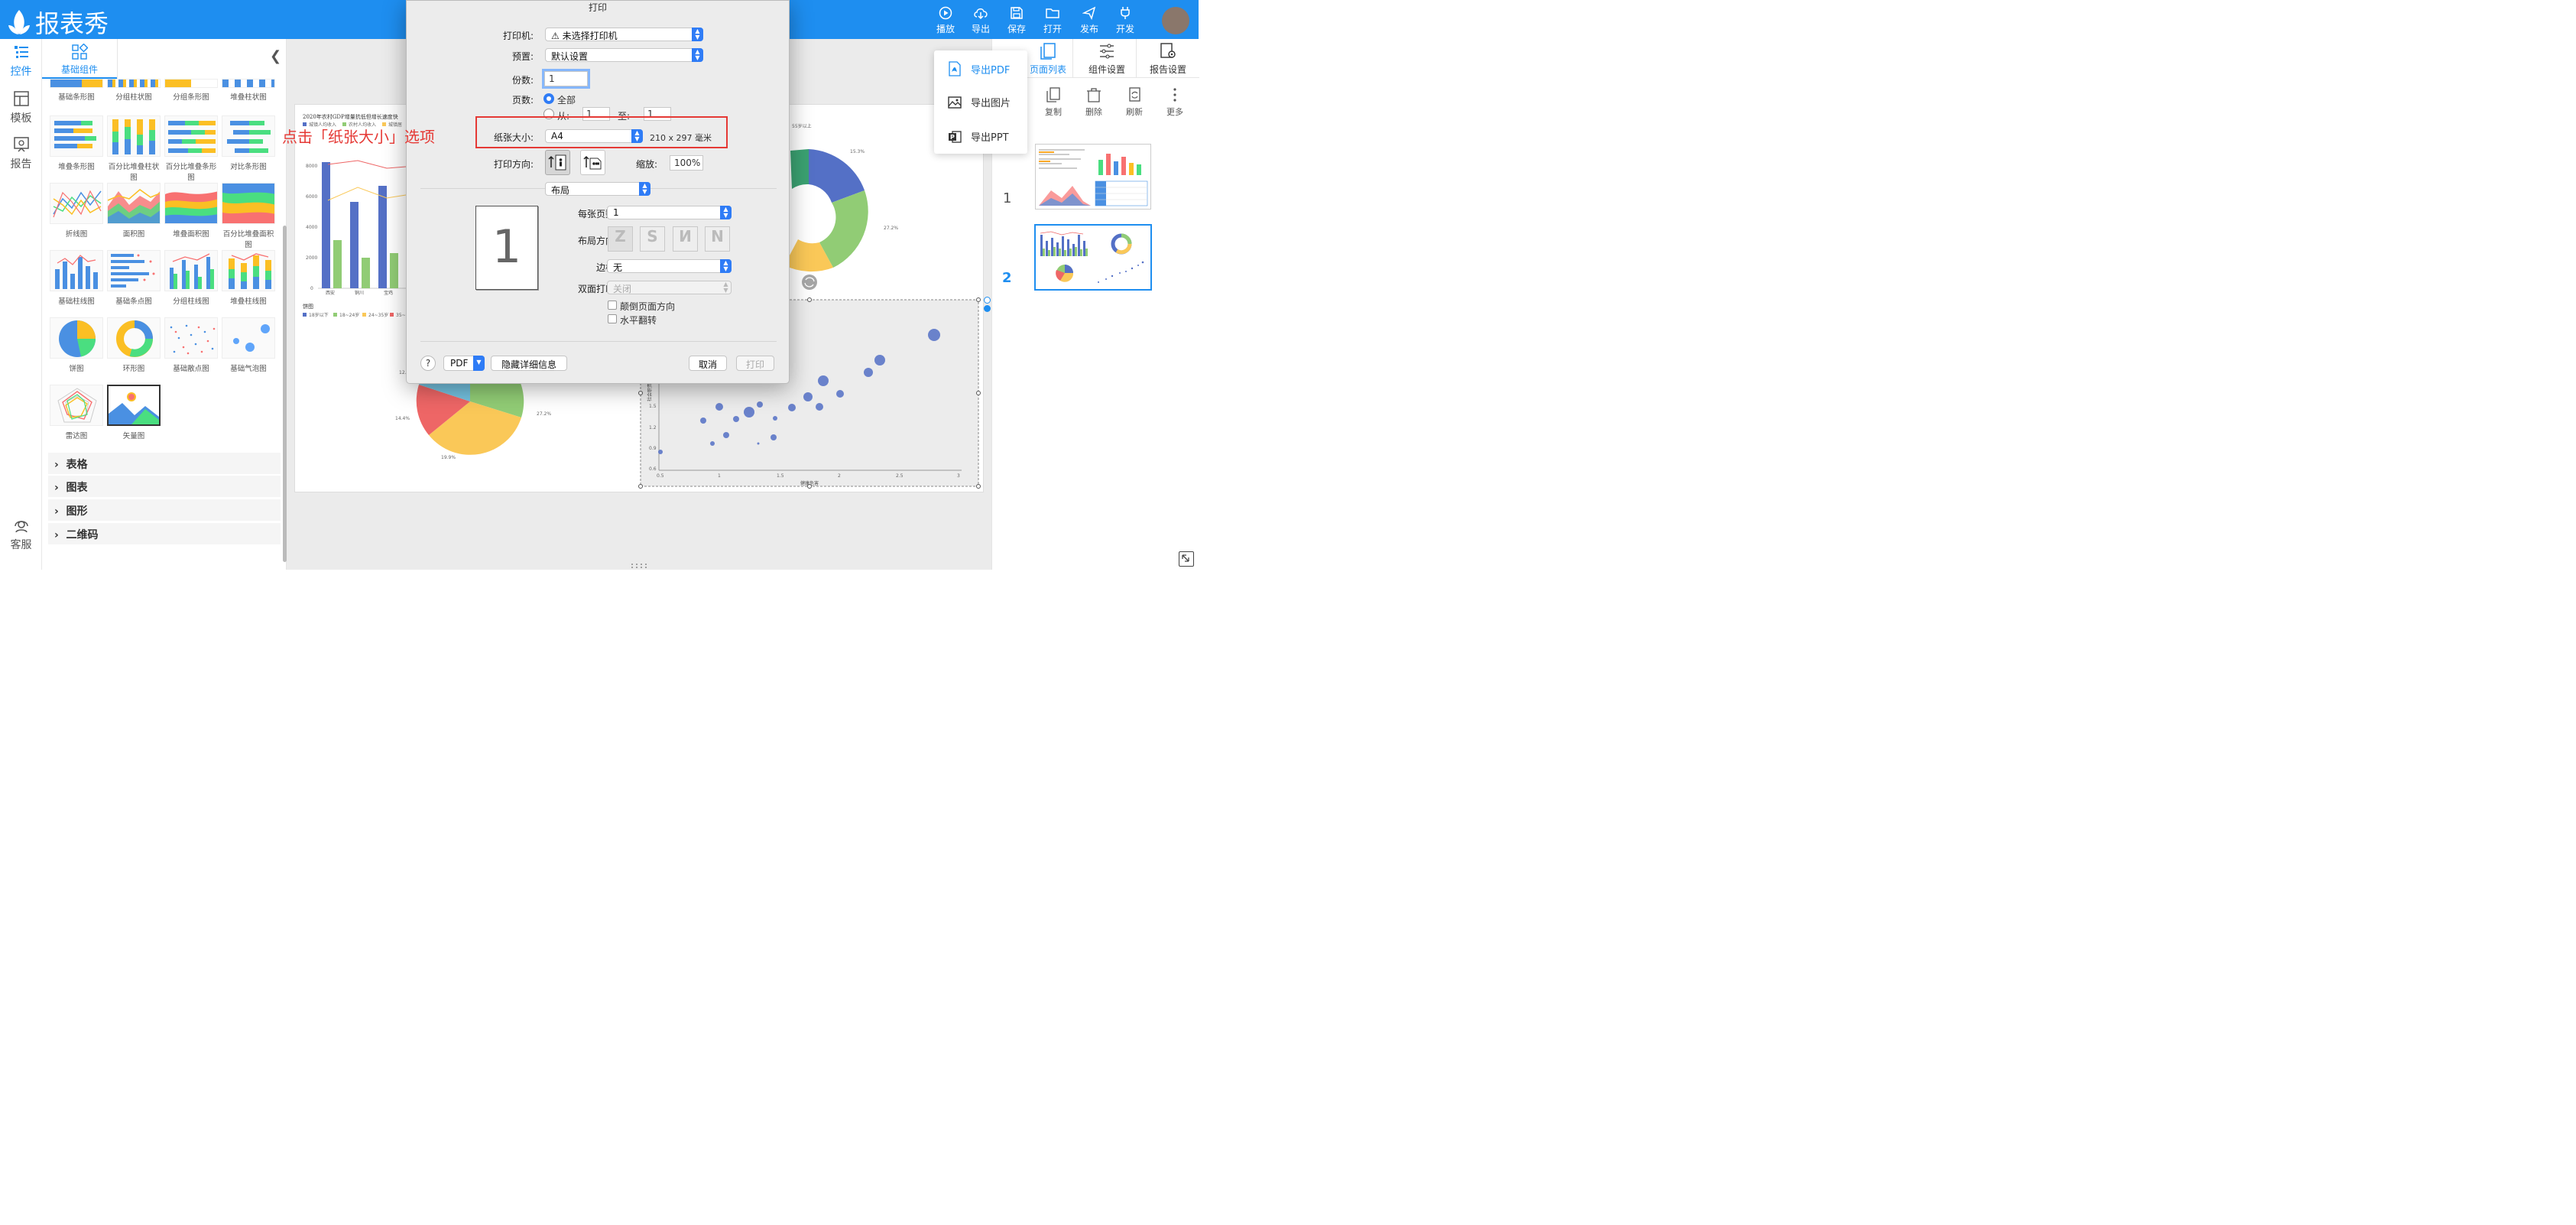  I want to click on pdf-menu-button: PDF ▼, so click(464, 363).